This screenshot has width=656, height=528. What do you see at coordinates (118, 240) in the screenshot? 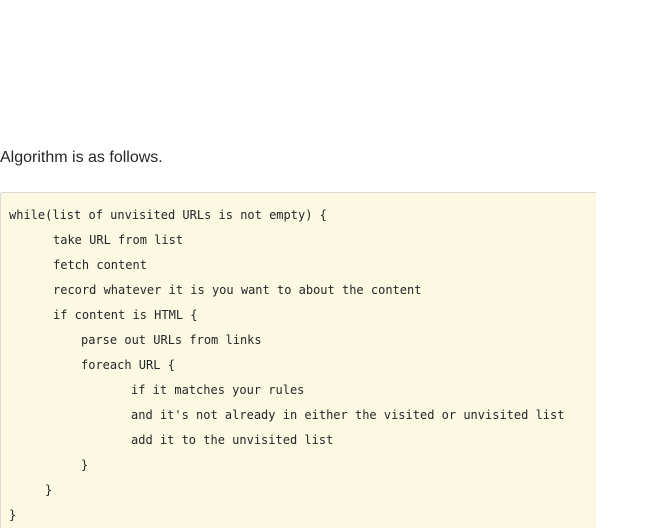
I see `code-line-take-url: take URL from list` at bounding box center [118, 240].